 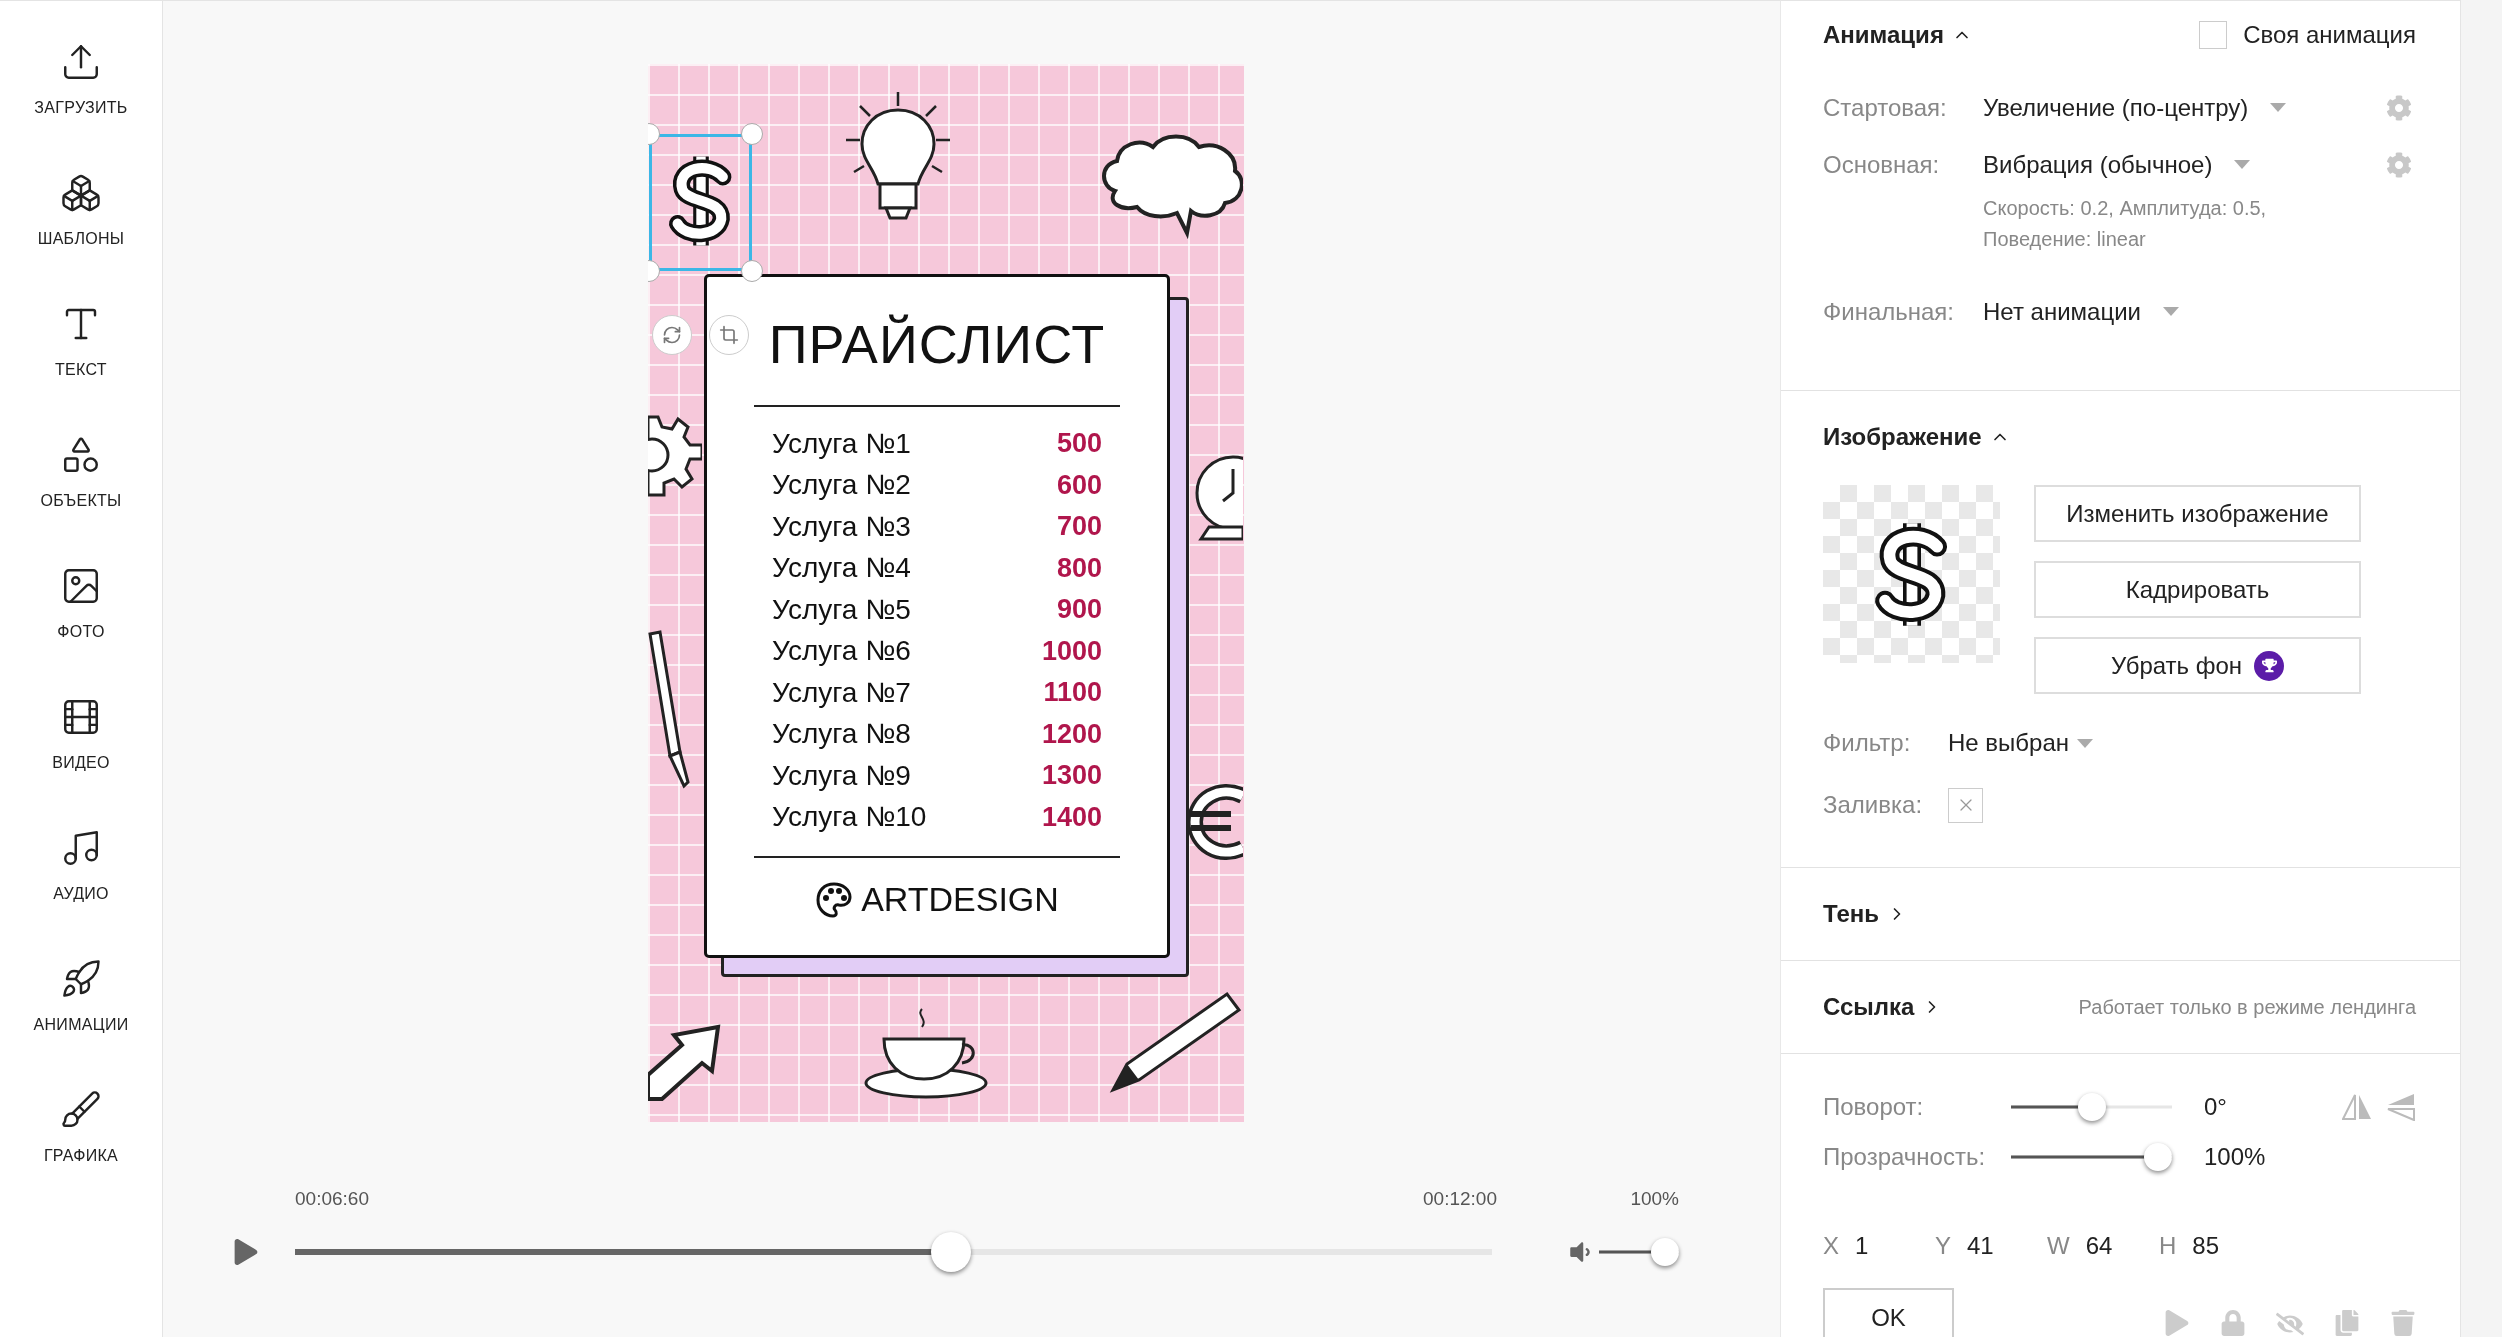 What do you see at coordinates (81, 193) in the screenshot?
I see `boxes-icon` at bounding box center [81, 193].